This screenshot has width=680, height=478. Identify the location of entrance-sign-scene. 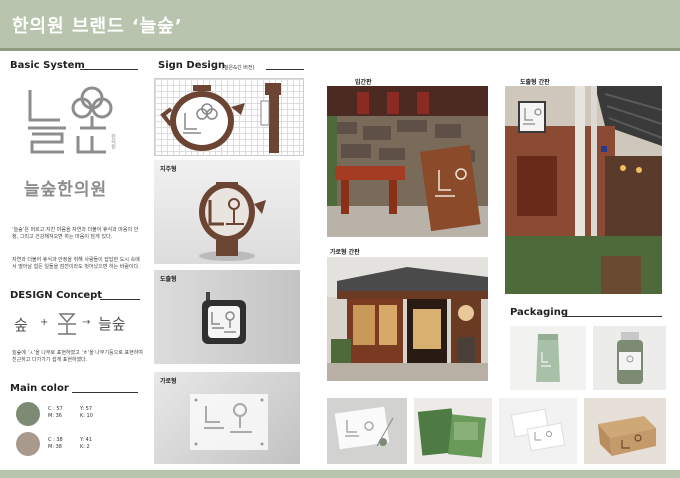
(407, 161).